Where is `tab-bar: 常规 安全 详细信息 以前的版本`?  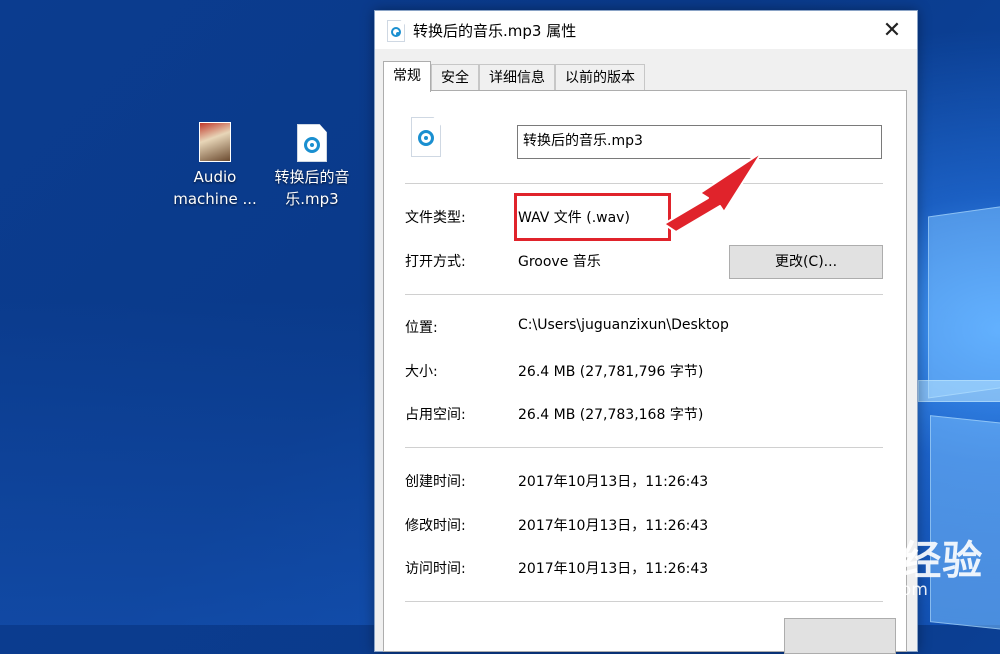
tab-bar: 常规 安全 详细信息 以前的版本 is located at coordinates (514, 76).